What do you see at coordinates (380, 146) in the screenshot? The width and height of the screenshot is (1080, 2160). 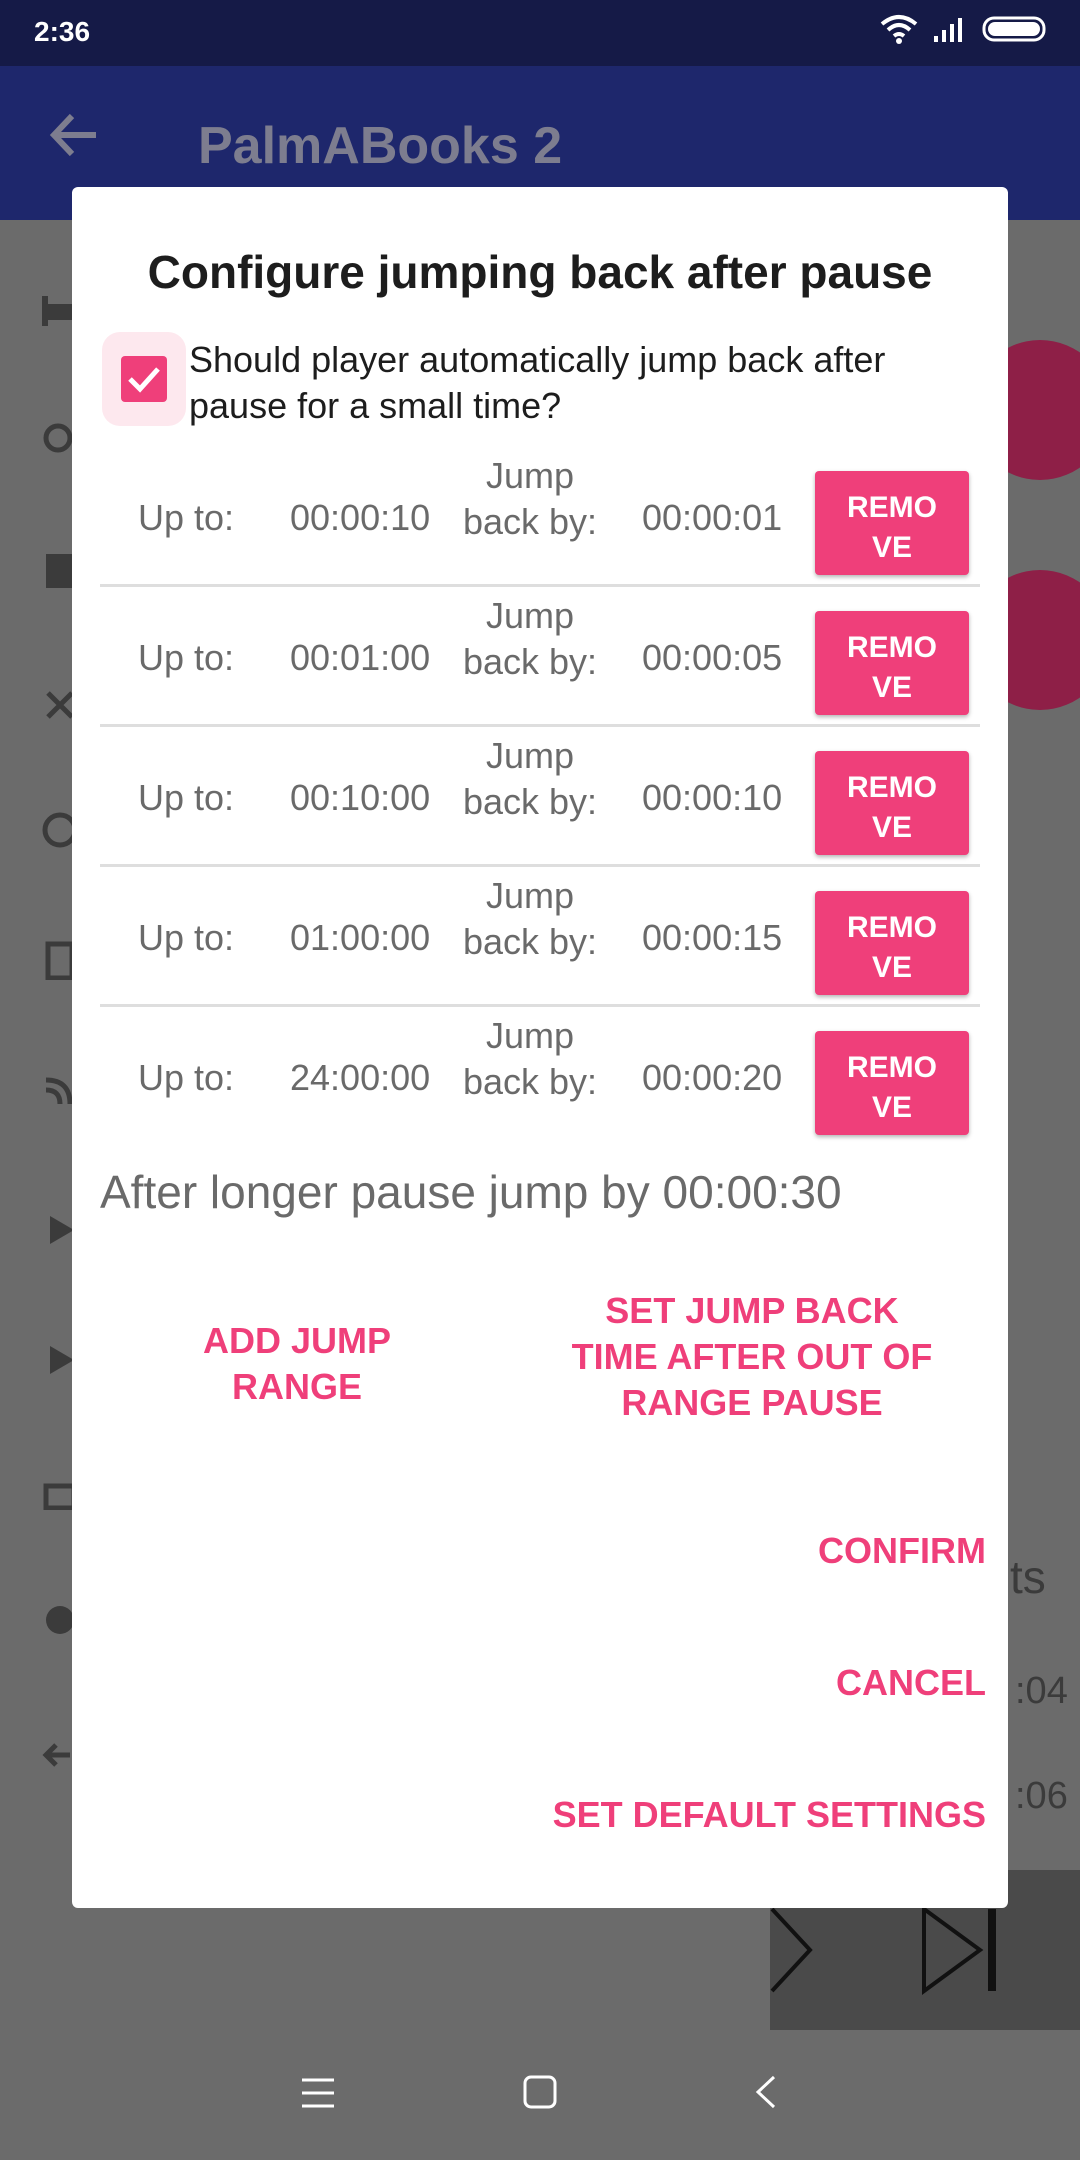 I see `app-title: PalmABooks 2` at bounding box center [380, 146].